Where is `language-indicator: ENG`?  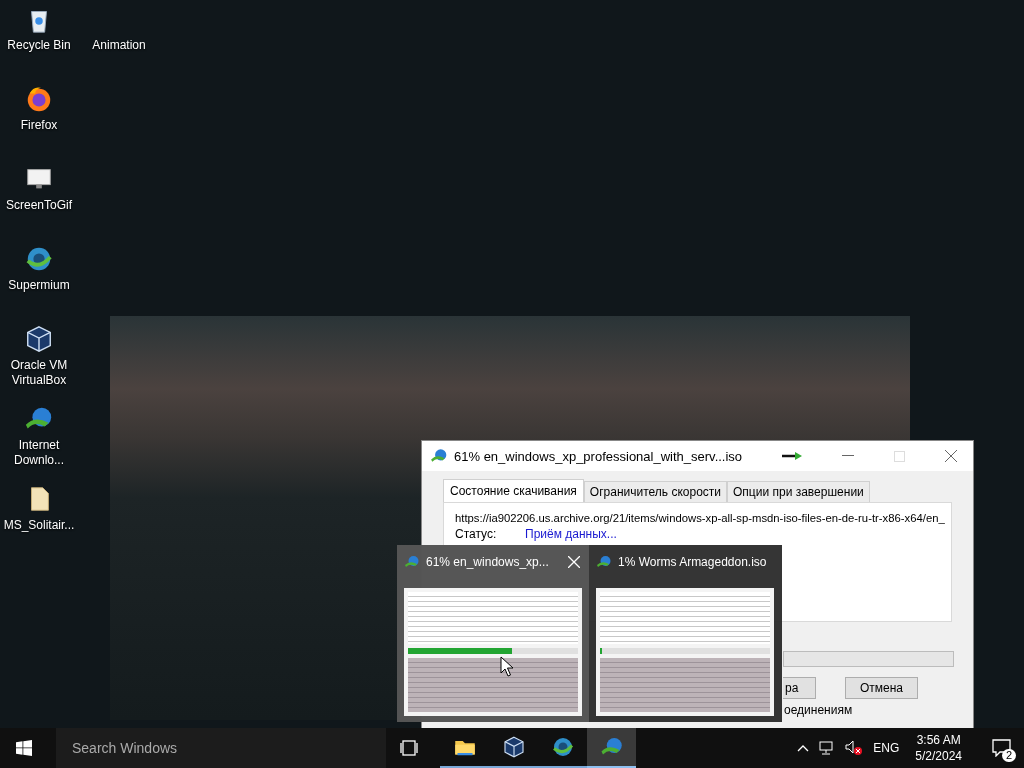
language-indicator: ENG is located at coordinates (886, 748).